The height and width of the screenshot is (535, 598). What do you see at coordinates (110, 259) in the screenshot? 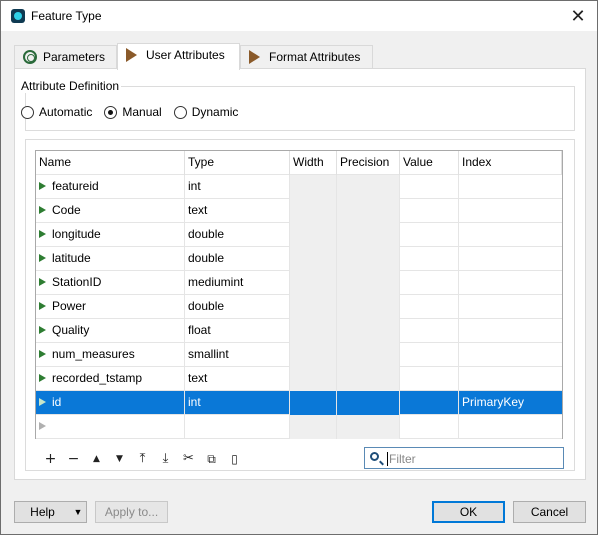
I see `cell-name: latitude` at bounding box center [110, 259].